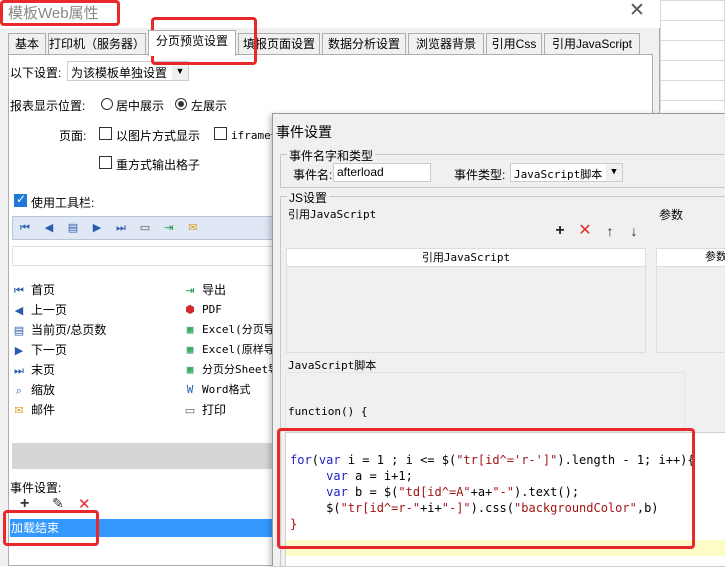 The width and height of the screenshot is (725, 567). Describe the element at coordinates (692, 55) in the screenshot. I see `background-spreadsheet` at that location.